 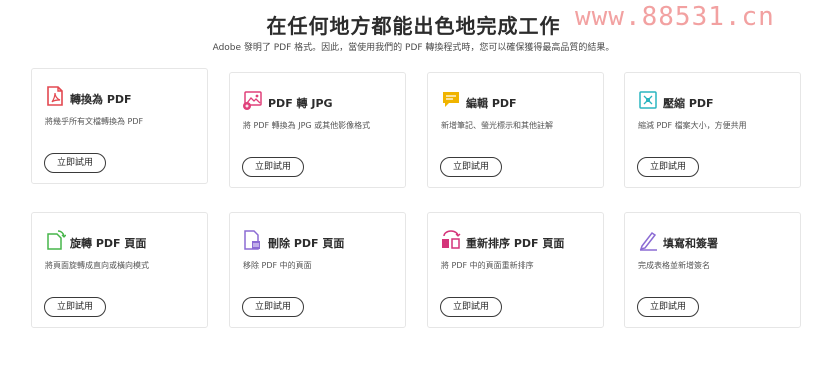 What do you see at coordinates (497, 125) in the screenshot?
I see `tool-description: 新增筆記、螢光標示和其他註解` at bounding box center [497, 125].